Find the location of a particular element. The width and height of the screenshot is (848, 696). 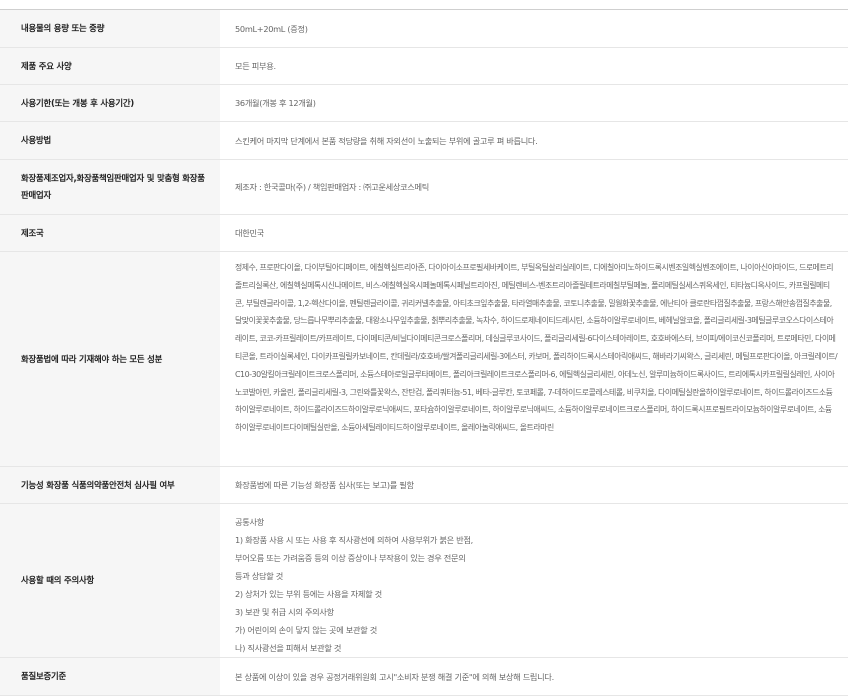

row-expiry-label: 사용기한(또는 개봉 후 사용기간) is located at coordinates (110, 103).